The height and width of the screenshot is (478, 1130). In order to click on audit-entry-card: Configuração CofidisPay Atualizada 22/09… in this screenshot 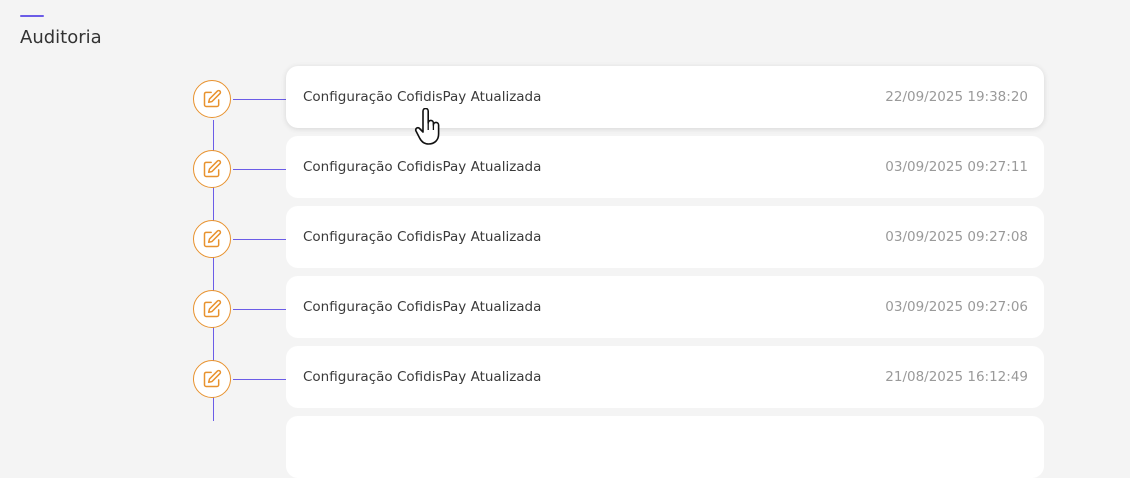, I will do `click(665, 97)`.